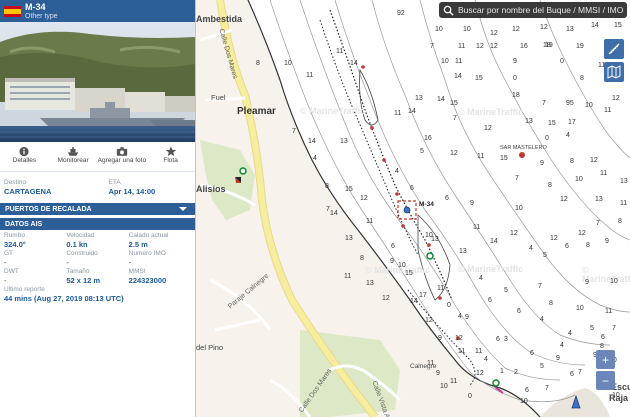  Describe the element at coordinates (210, 347) in the screenshot. I see `place-del-pino: del Pino` at that location.